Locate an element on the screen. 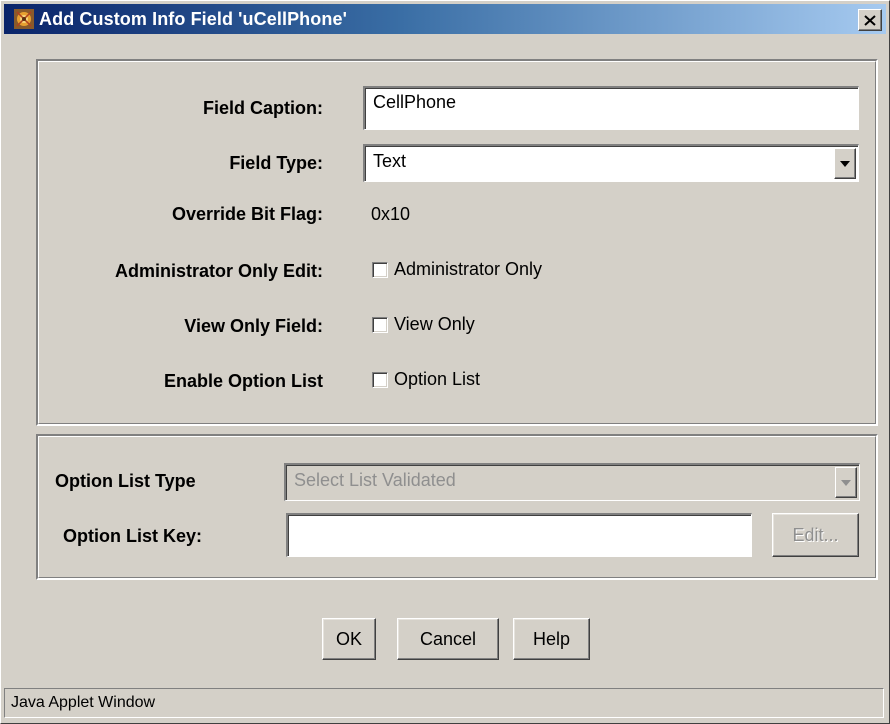 The width and height of the screenshot is (890, 724). admin-only-edit-label: Administrator Only Edit: is located at coordinates (218, 271).